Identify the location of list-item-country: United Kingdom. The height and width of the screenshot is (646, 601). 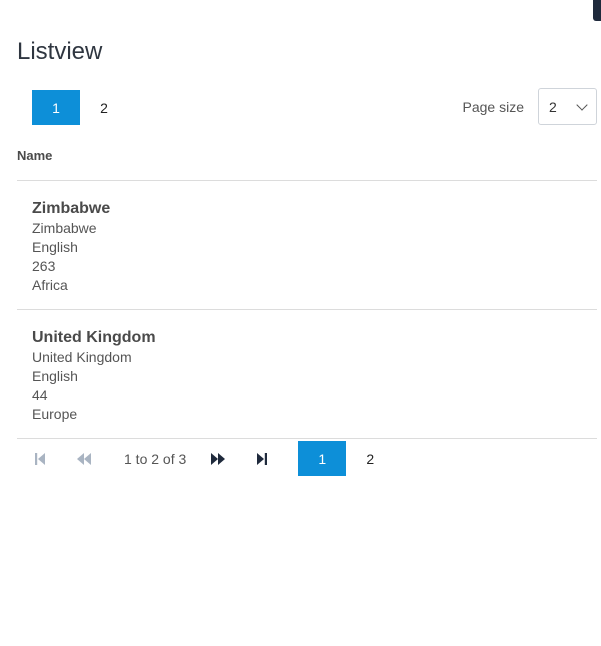
(82, 357).